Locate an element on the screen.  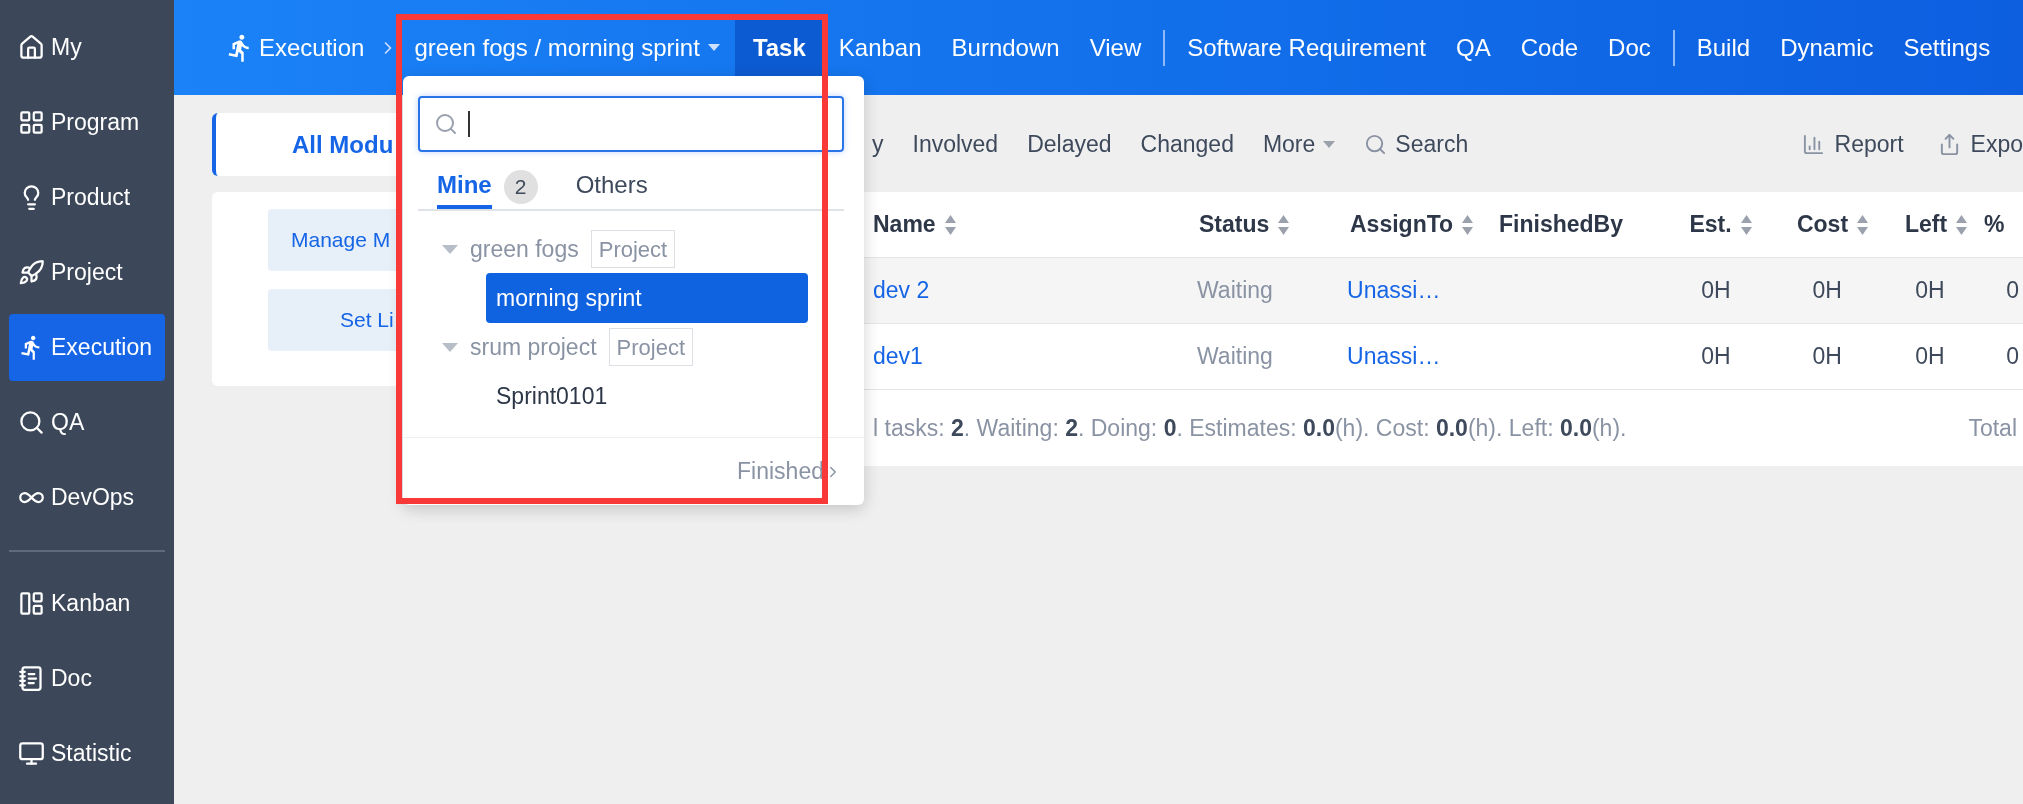
sidebar-item: QA is located at coordinates (87, 422).